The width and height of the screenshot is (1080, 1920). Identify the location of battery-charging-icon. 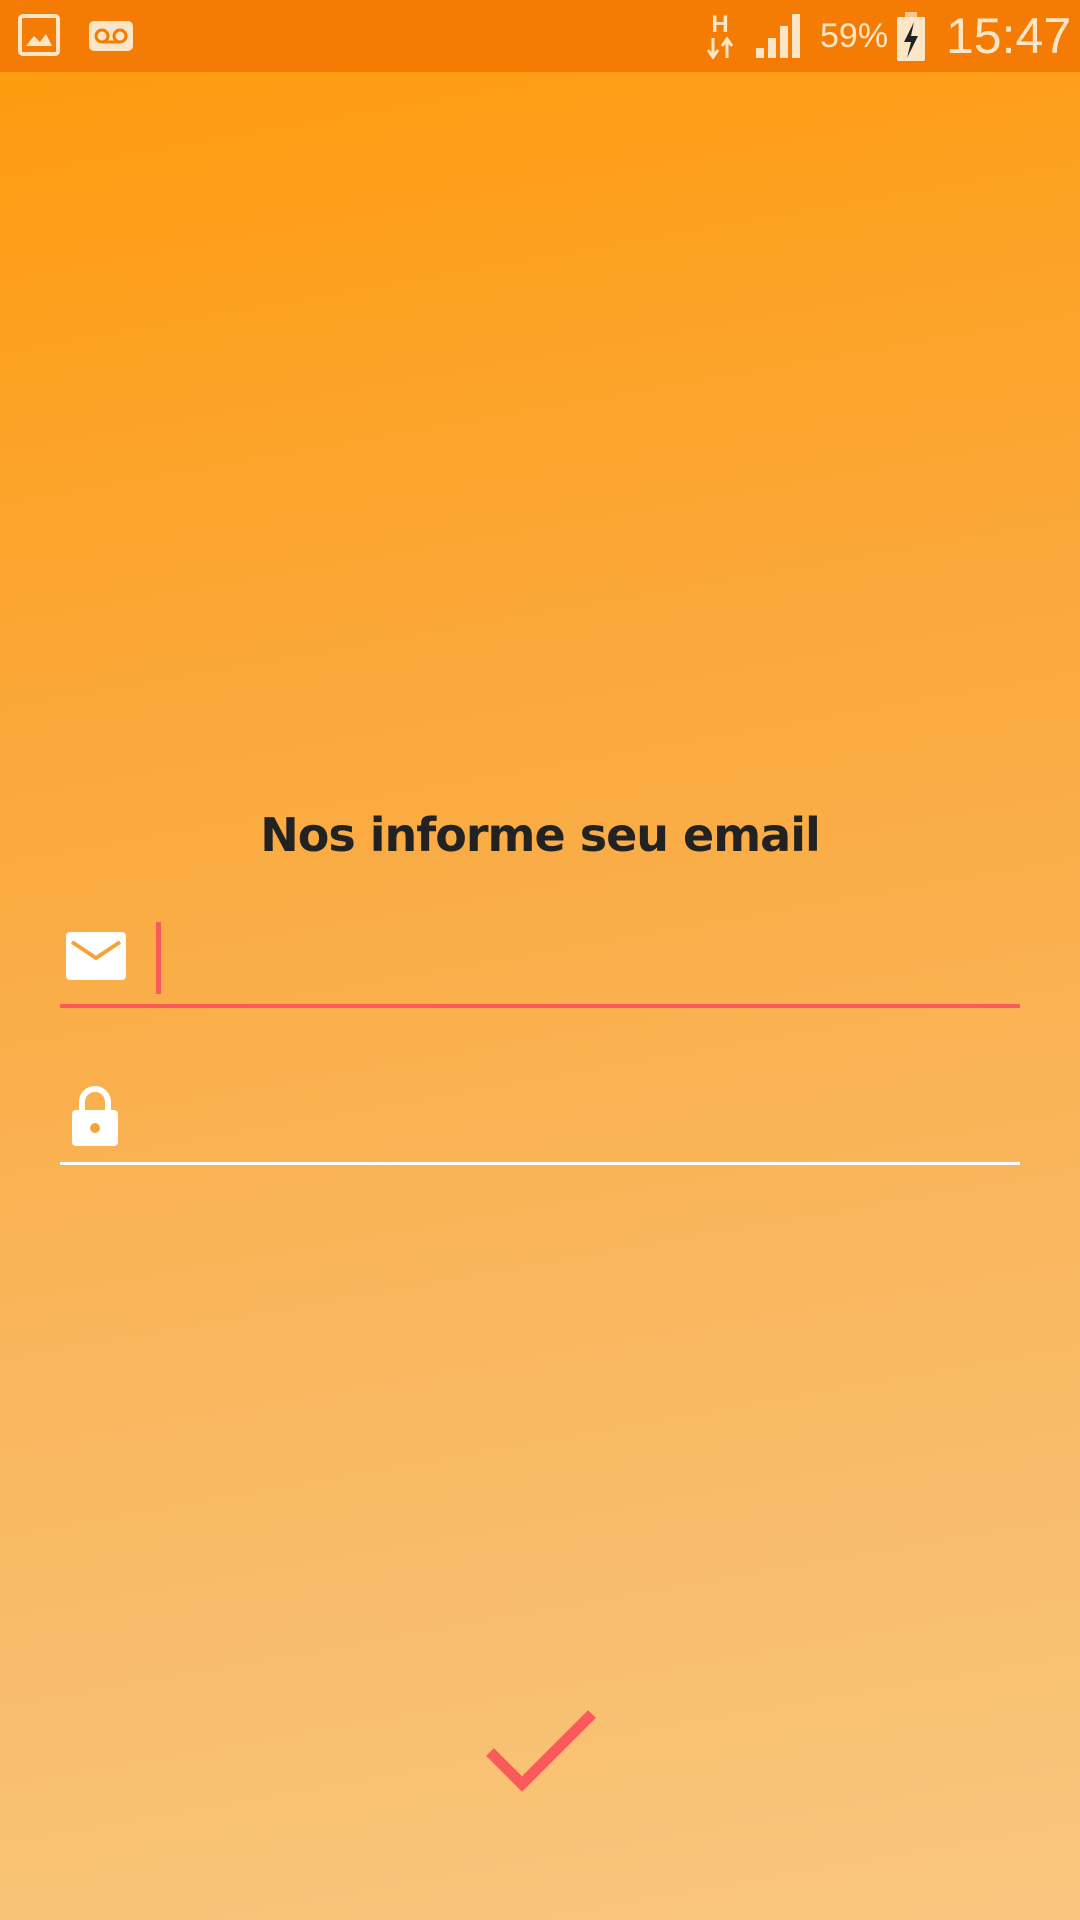
(911, 36).